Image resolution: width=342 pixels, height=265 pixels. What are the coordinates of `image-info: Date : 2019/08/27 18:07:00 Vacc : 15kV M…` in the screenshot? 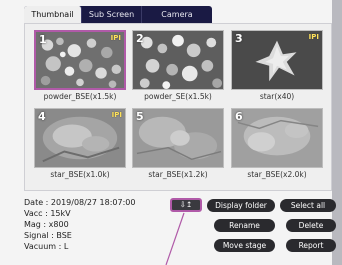 It's located at (94, 224).